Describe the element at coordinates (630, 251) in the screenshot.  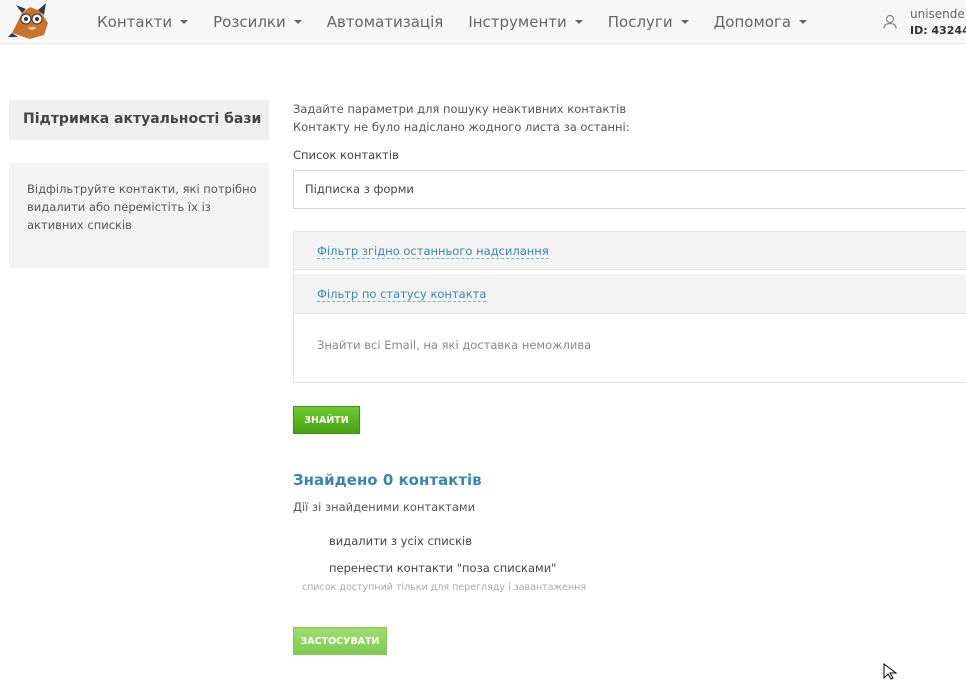
I see `filter-send-header: Фільтр згідно останнього надсилання` at that location.